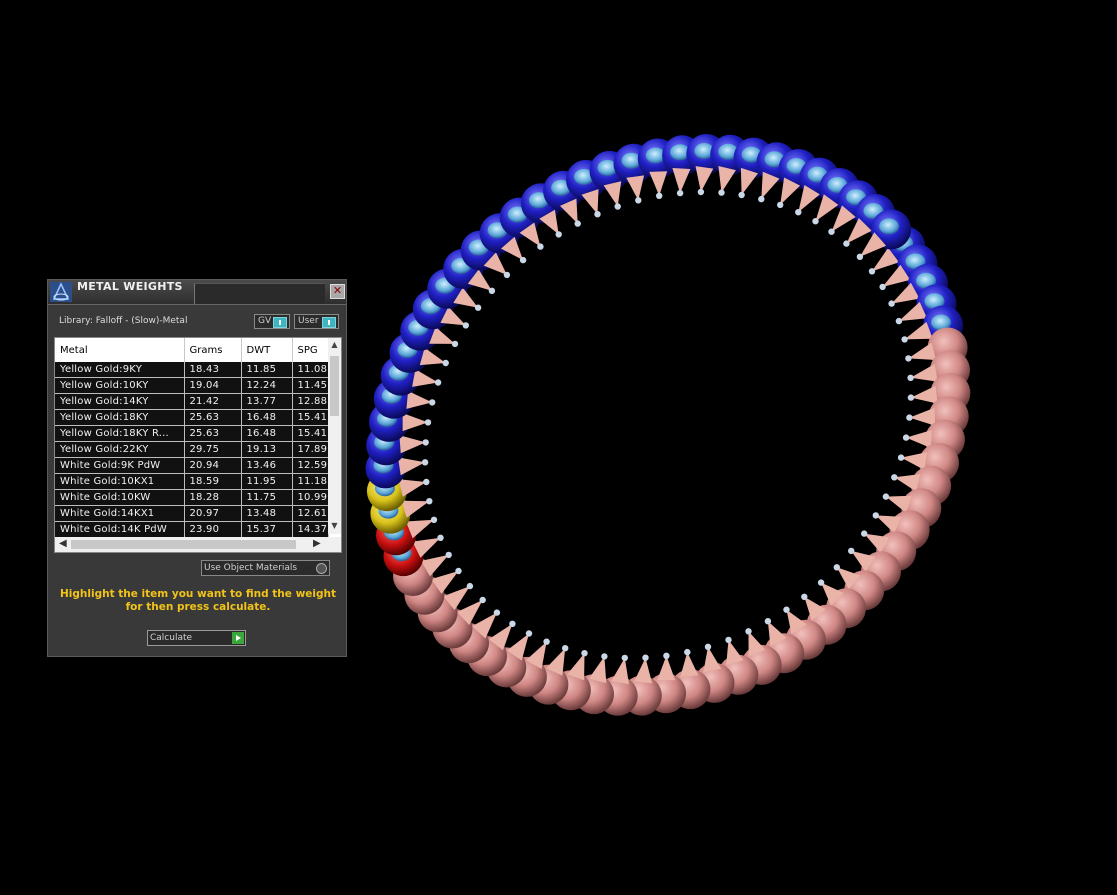  I want to click on vertical-scrollbar: ▲ ▼, so click(334, 436).